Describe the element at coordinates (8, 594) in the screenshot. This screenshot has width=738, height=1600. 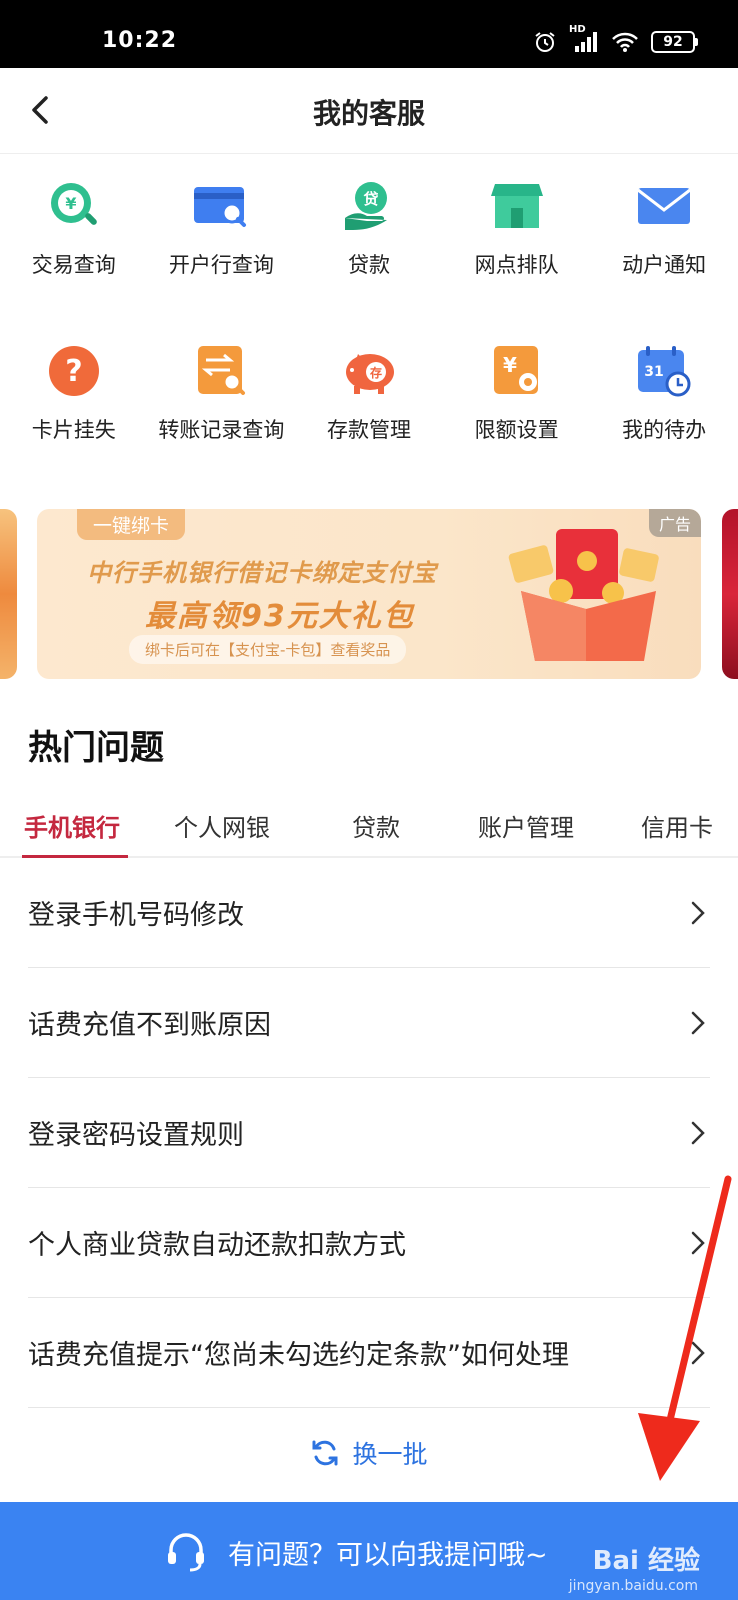
I see `banner-prev-peek` at that location.